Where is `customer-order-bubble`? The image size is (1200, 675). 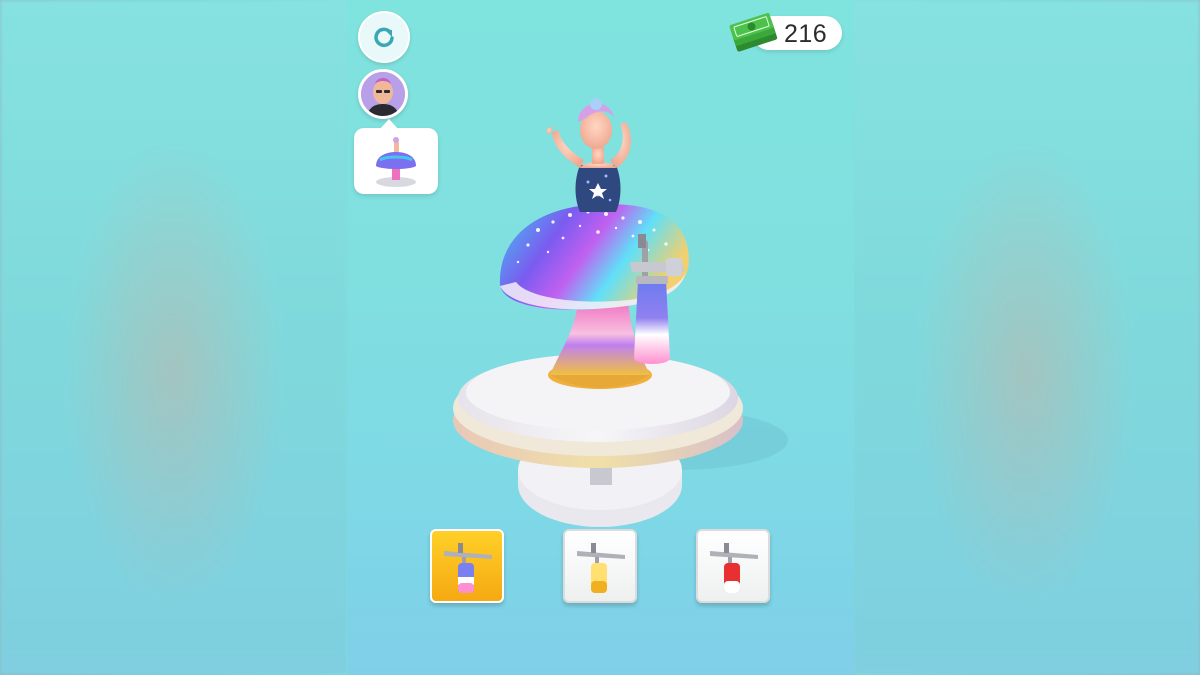 customer-order-bubble is located at coordinates (396, 156).